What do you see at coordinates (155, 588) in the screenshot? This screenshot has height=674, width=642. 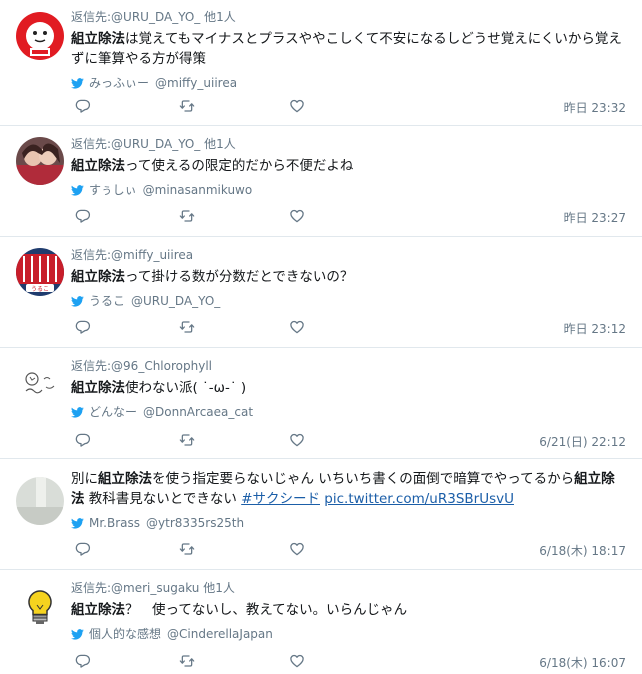 I see `reply-handle-link: @meri_sugaku` at bounding box center [155, 588].